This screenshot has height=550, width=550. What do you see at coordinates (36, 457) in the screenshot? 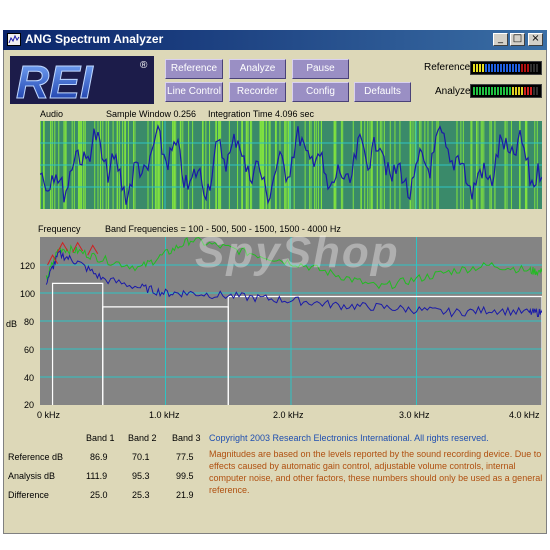
I see `reference-db-label: Reference dB` at bounding box center [36, 457].